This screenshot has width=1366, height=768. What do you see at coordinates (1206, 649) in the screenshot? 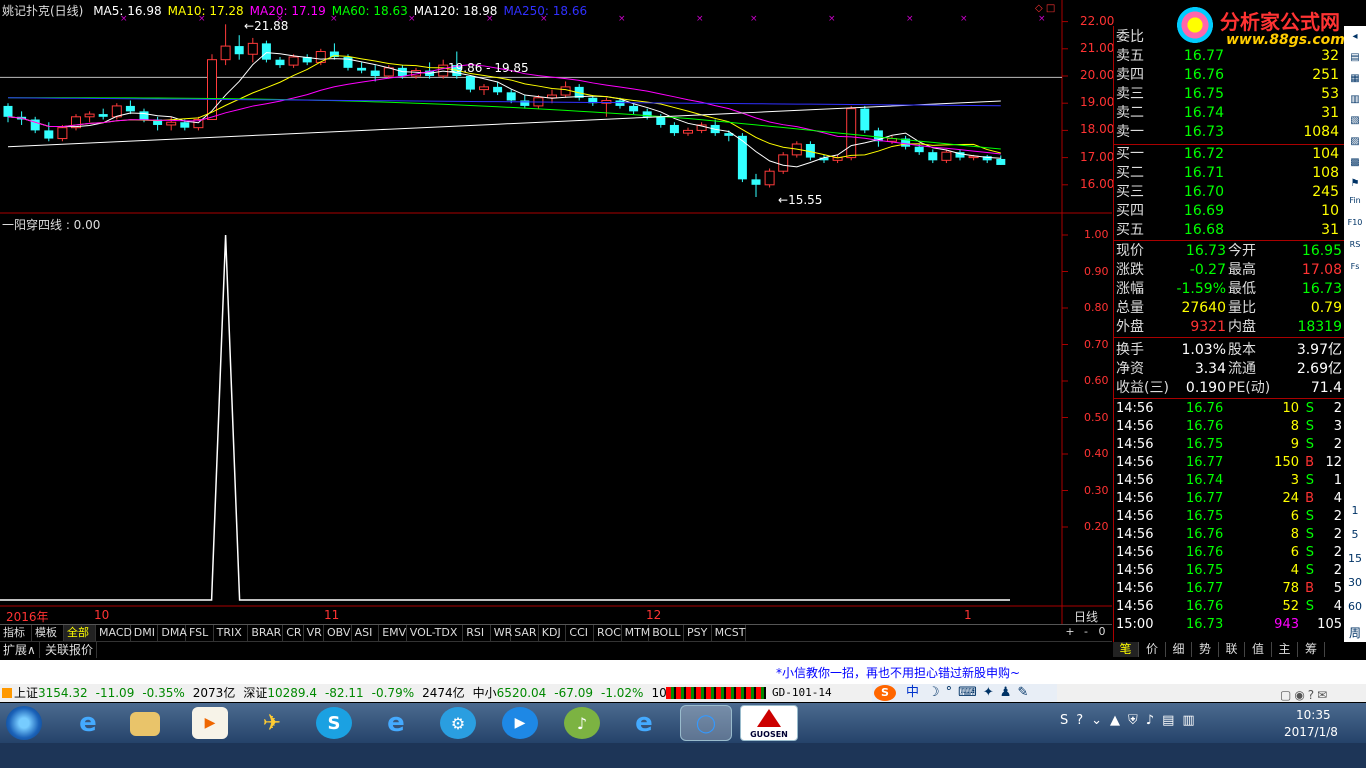
I see `panel-tab: 势` at bounding box center [1206, 649].